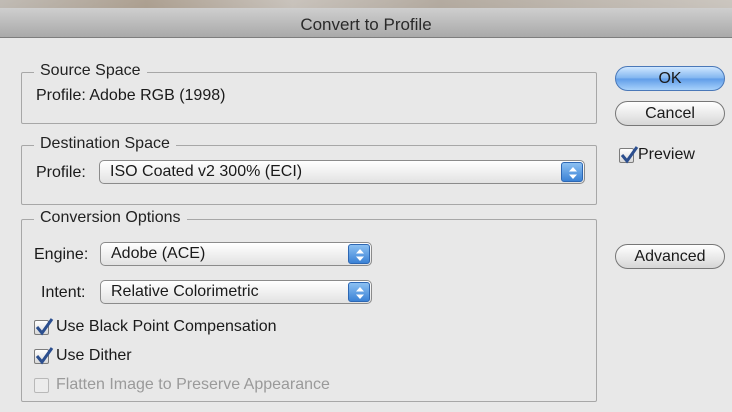 The width and height of the screenshot is (732, 412). What do you see at coordinates (61, 254) in the screenshot?
I see `engine-label: Engine:` at bounding box center [61, 254].